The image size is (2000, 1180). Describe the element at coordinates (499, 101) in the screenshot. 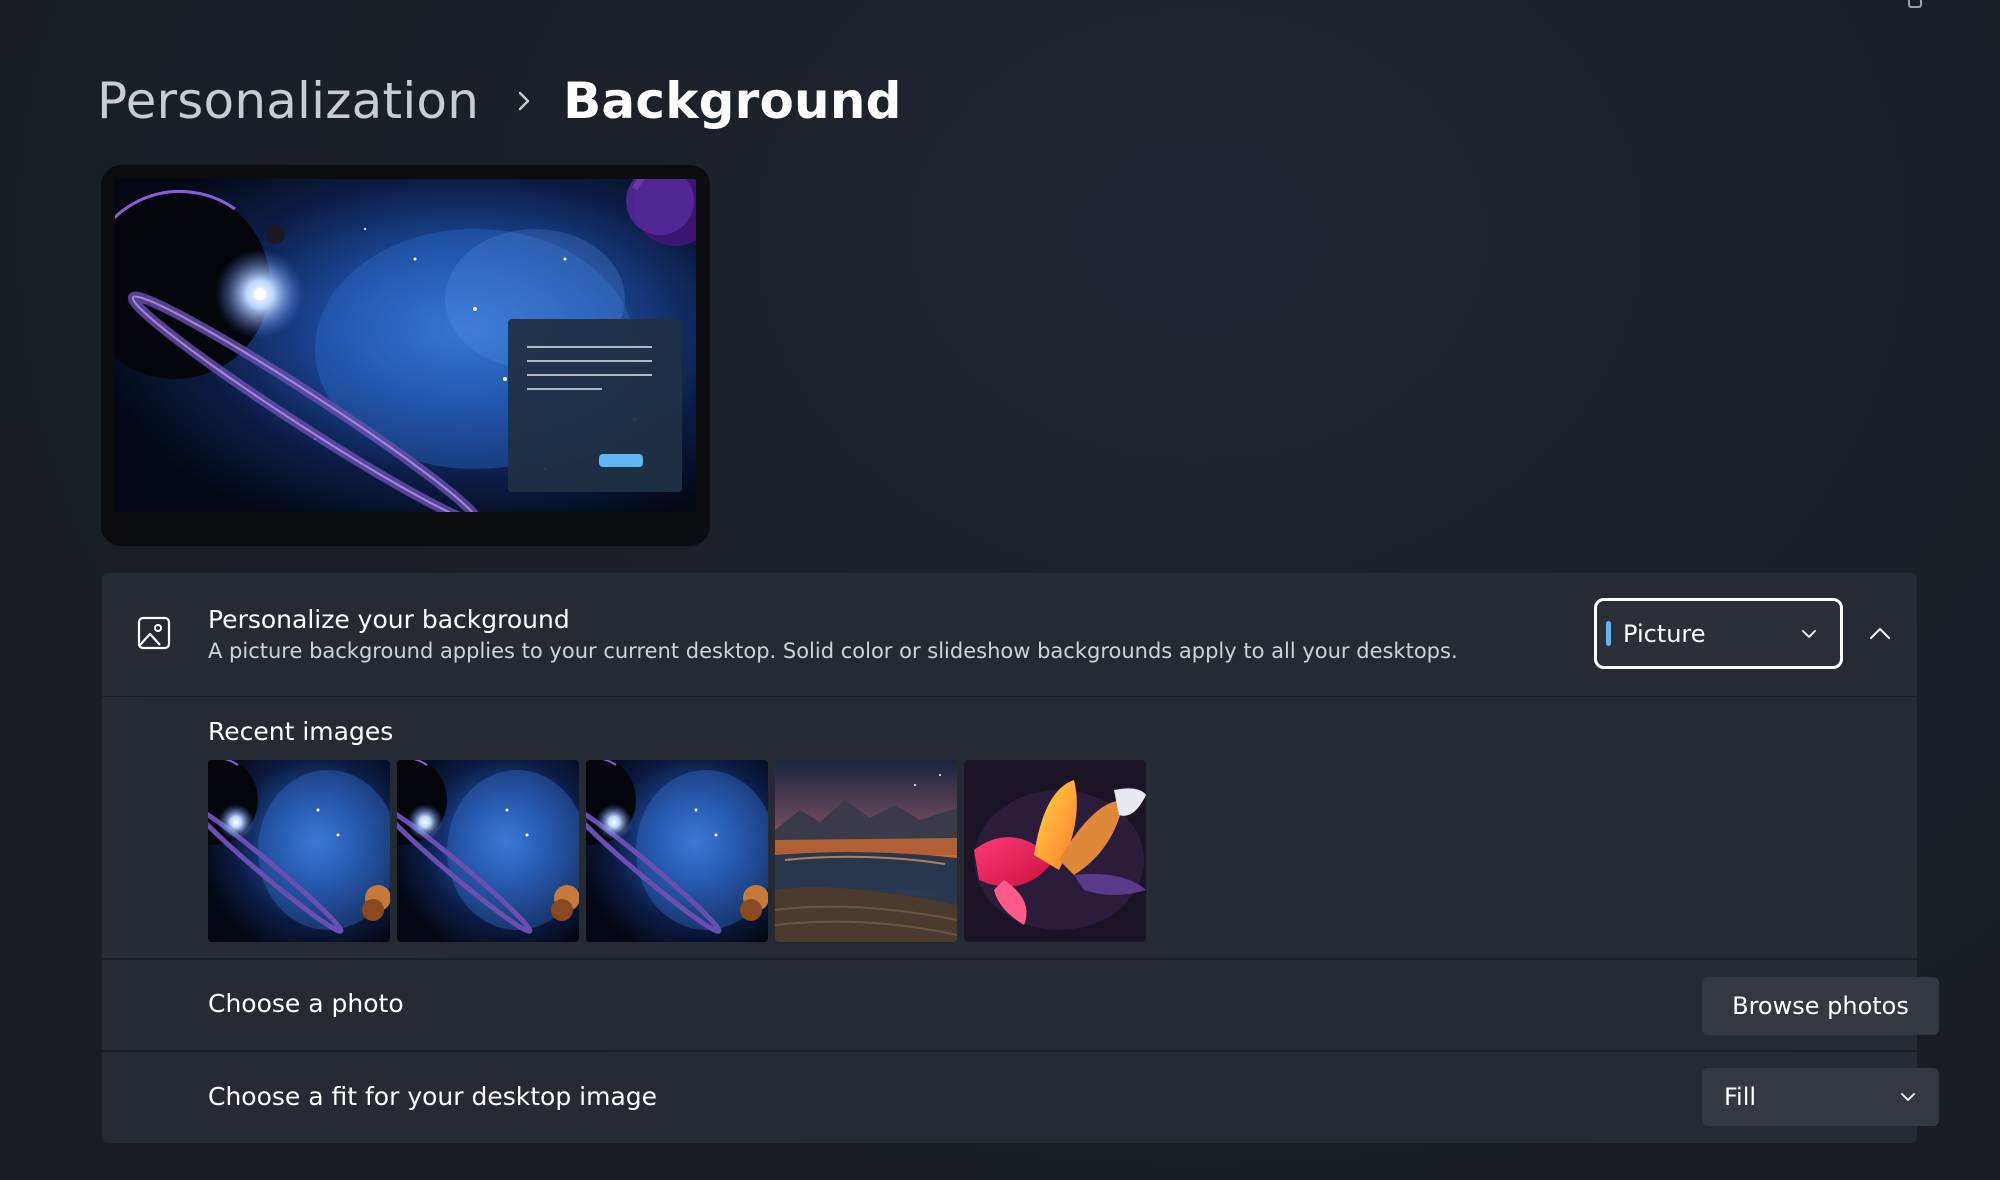

I see `breadcrumb: Personalization Background` at that location.